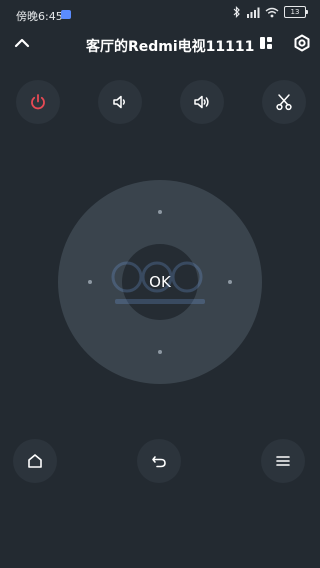 The image size is (320, 568). What do you see at coordinates (22, 43) in the screenshot?
I see `chevron-up-icon` at bounding box center [22, 43].